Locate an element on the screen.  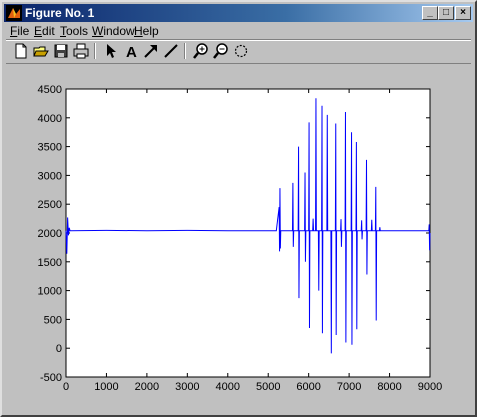
zoom-out-icon is located at coordinates (221, 51).